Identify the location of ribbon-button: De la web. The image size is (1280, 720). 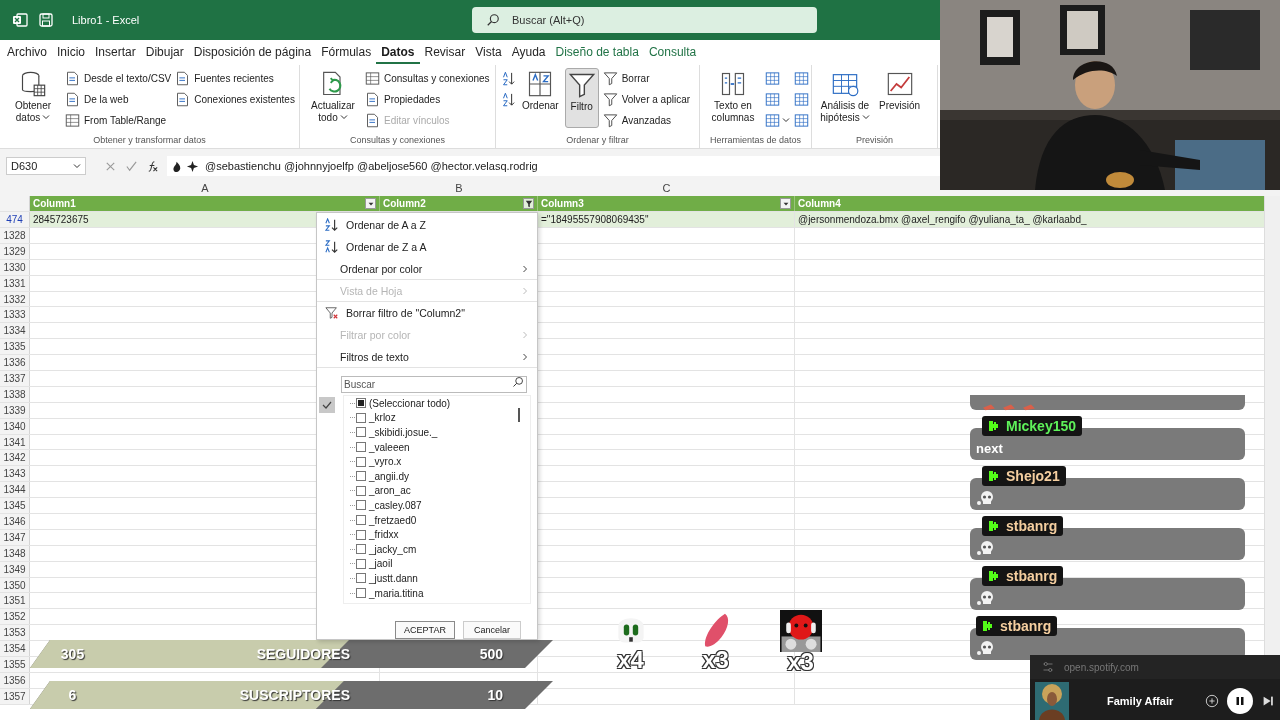
(118, 99).